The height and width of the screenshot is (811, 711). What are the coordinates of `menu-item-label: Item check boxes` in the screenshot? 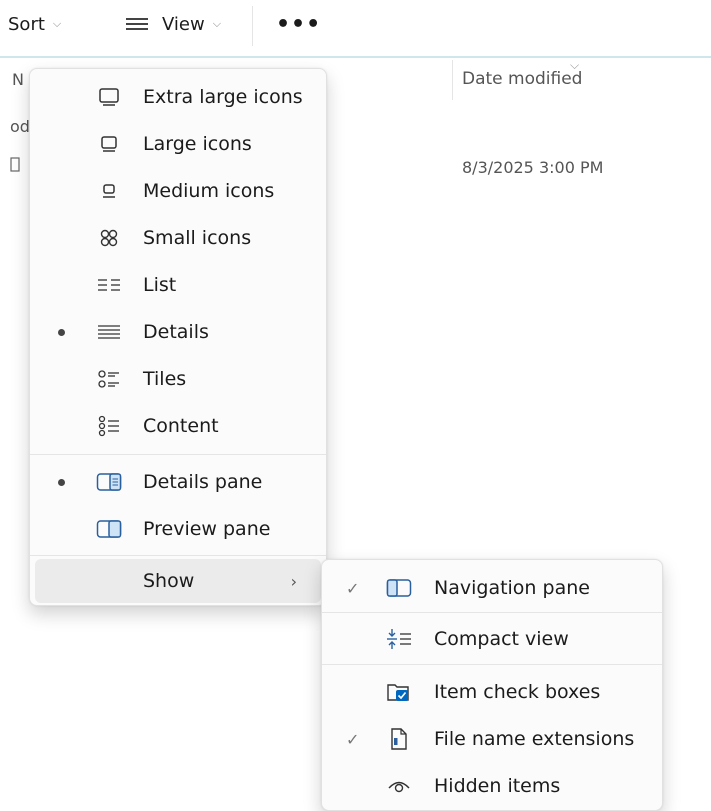 It's located at (517, 692).